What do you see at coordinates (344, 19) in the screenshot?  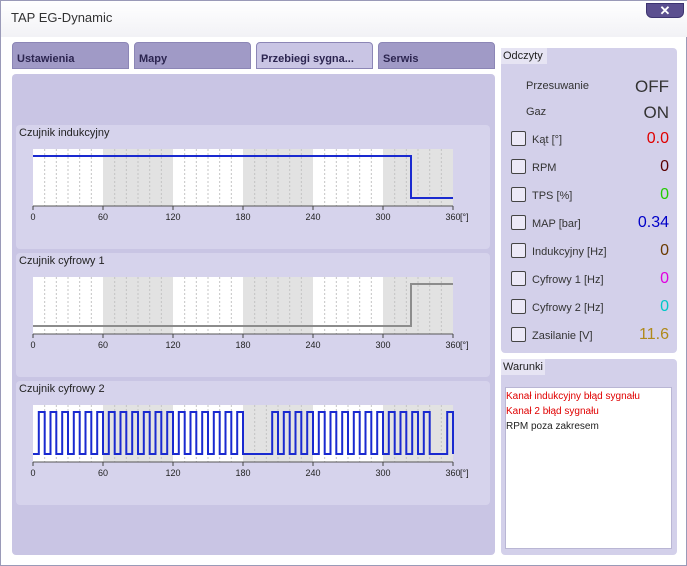 I see `title-bar: TAP EG-Dynamic ✕` at bounding box center [344, 19].